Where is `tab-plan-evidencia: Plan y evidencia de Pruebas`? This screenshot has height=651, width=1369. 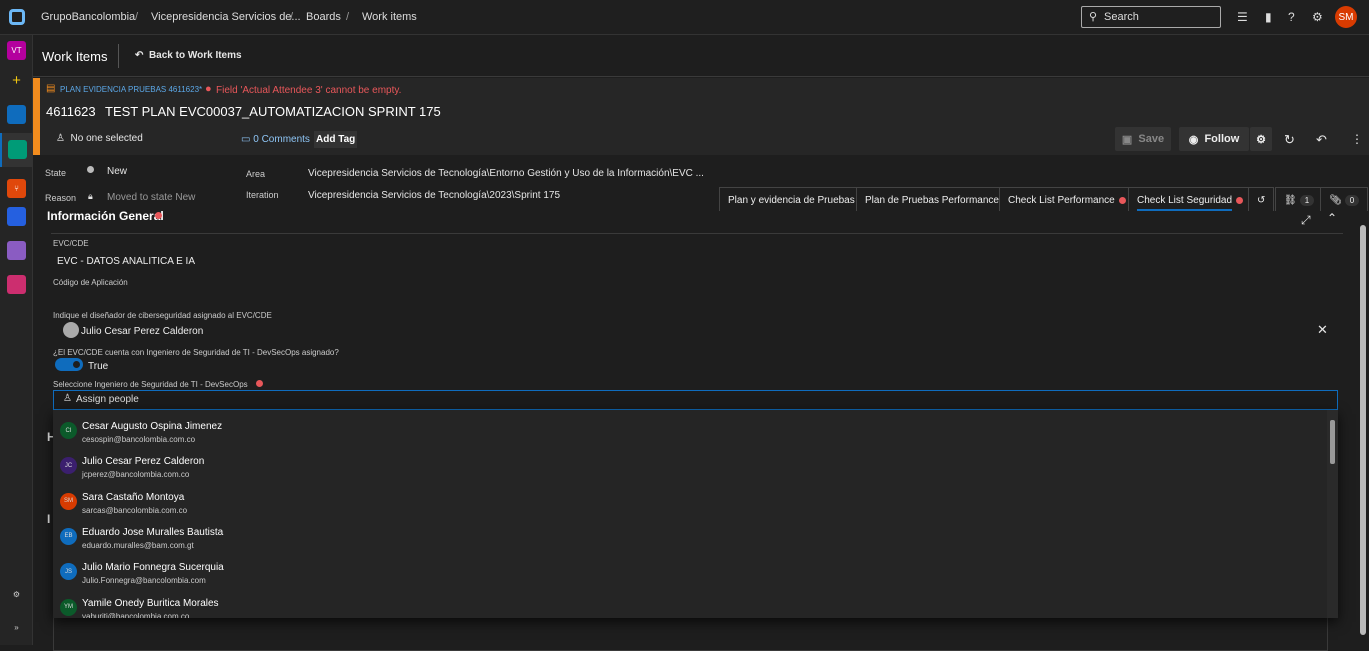
tab-plan-evidencia: Plan y evidencia de Pruebas is located at coordinates (791, 199).